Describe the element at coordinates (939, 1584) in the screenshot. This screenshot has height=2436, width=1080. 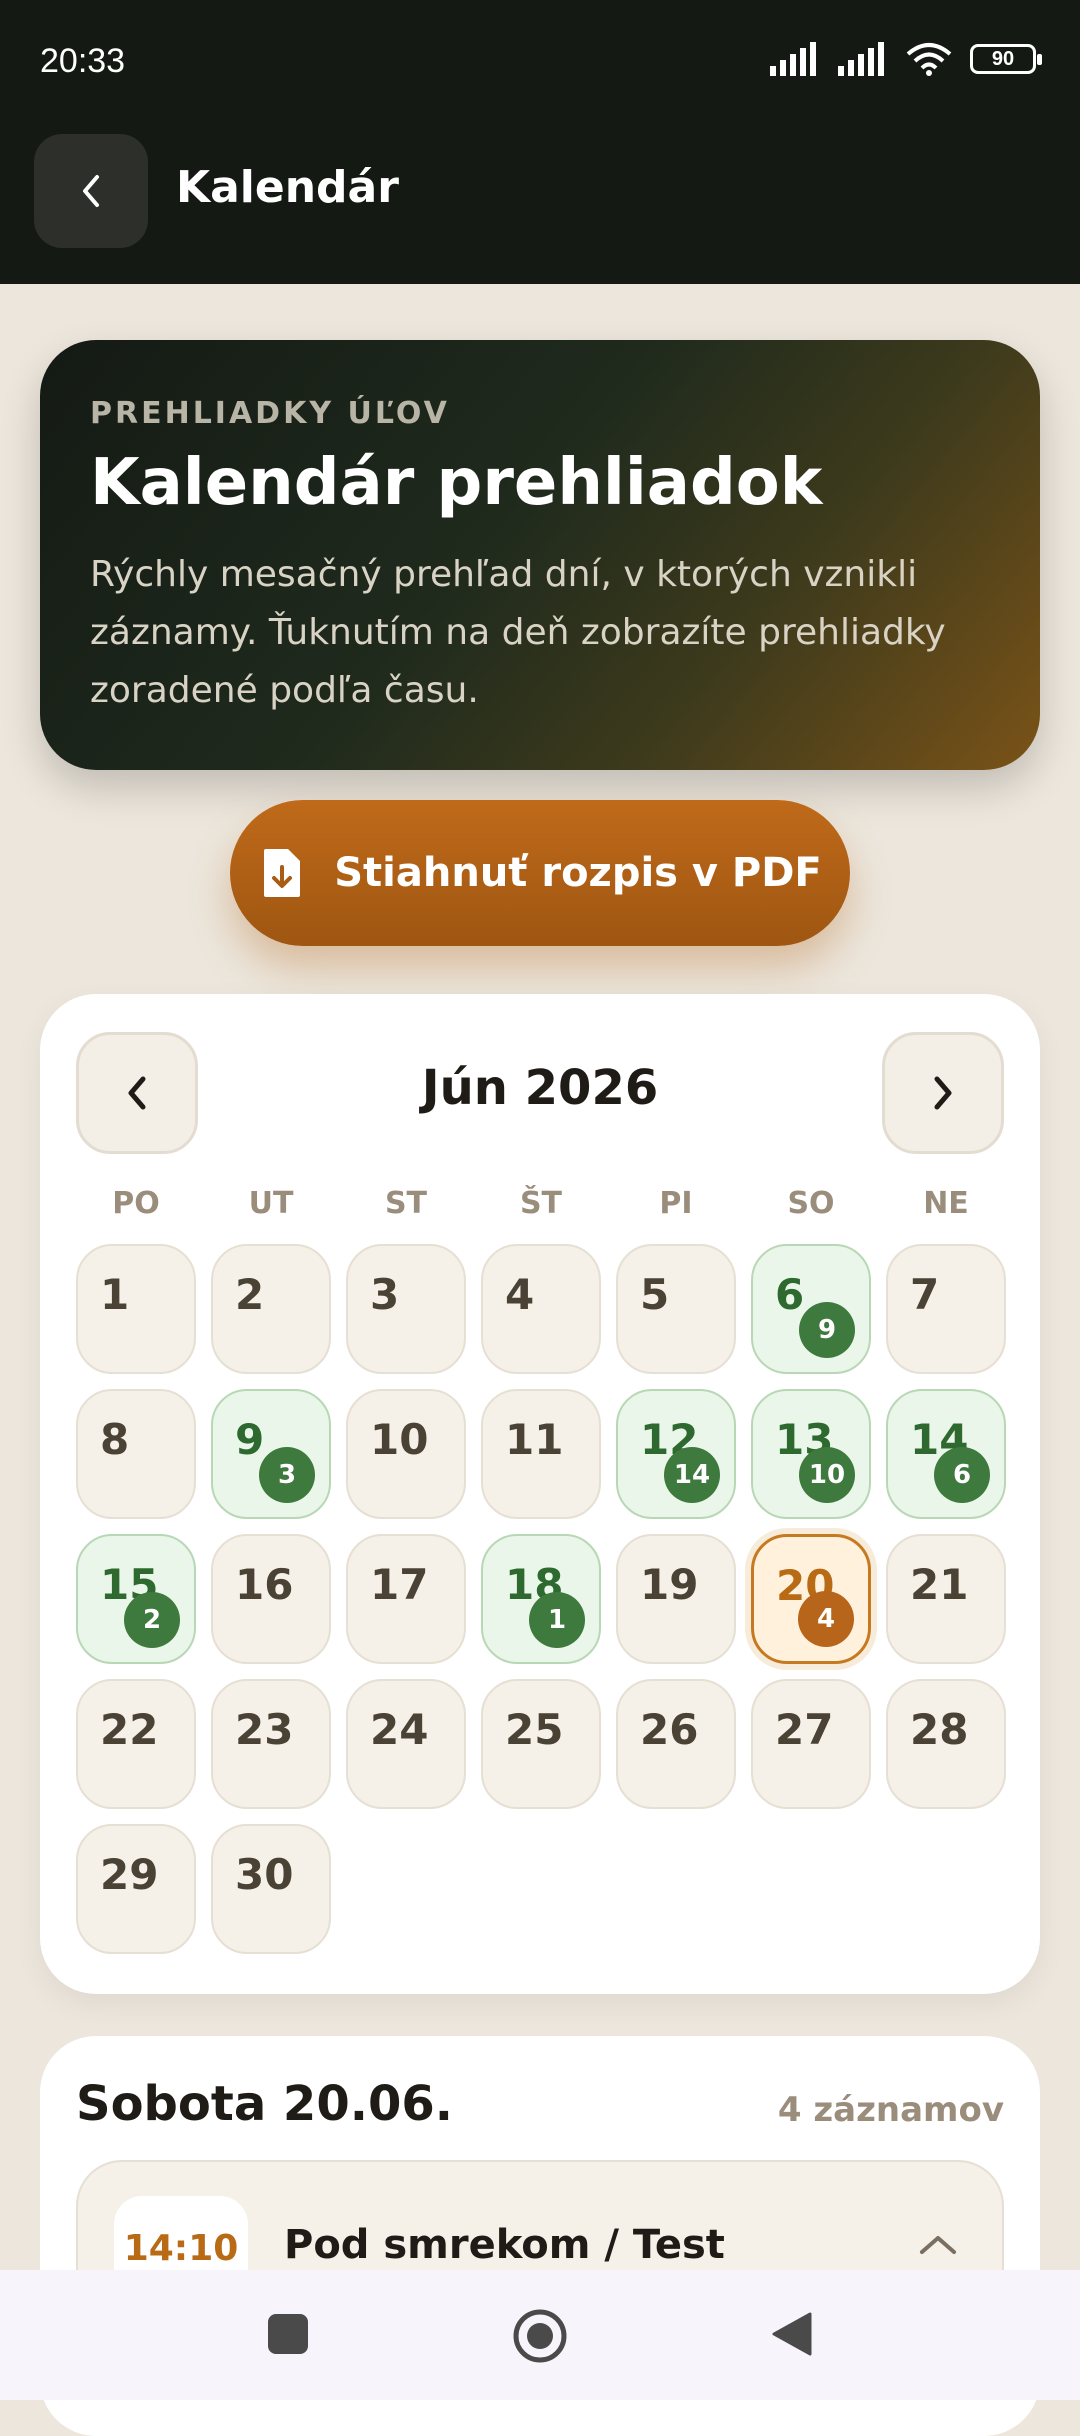
I see `day-number: 21` at that location.